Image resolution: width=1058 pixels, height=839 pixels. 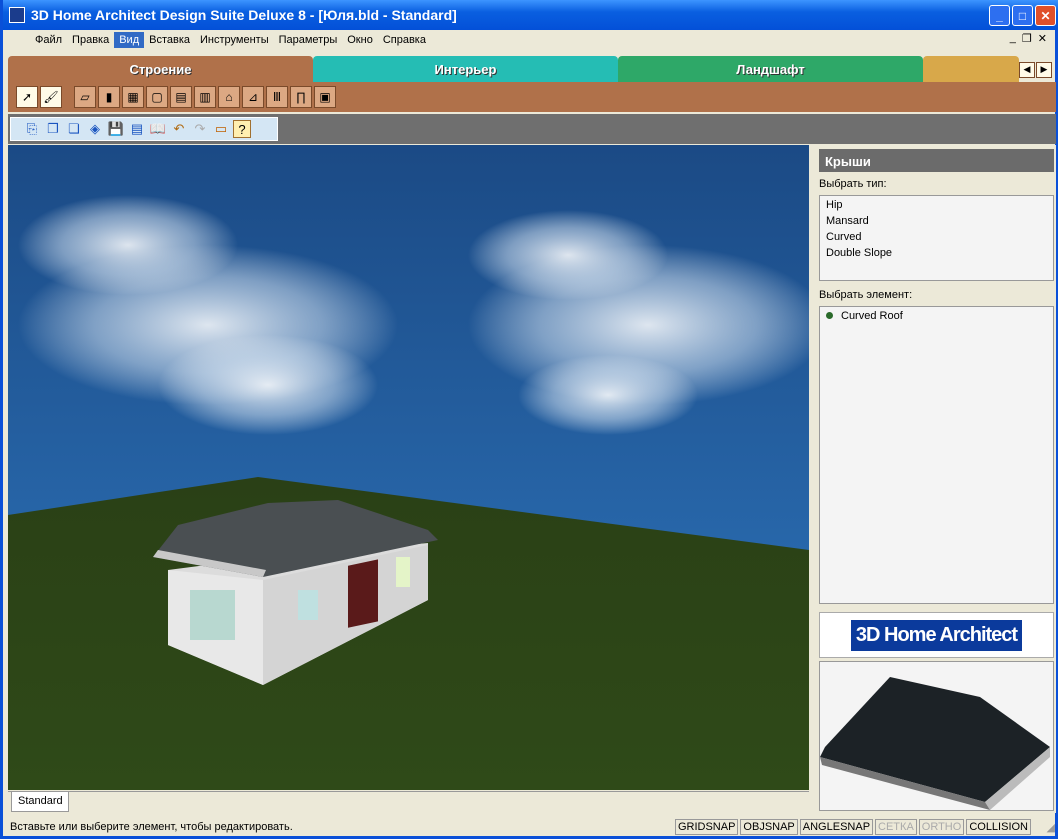 What do you see at coordinates (936, 207) in the screenshot?
I see `type-item-hip: Hip` at bounding box center [936, 207].